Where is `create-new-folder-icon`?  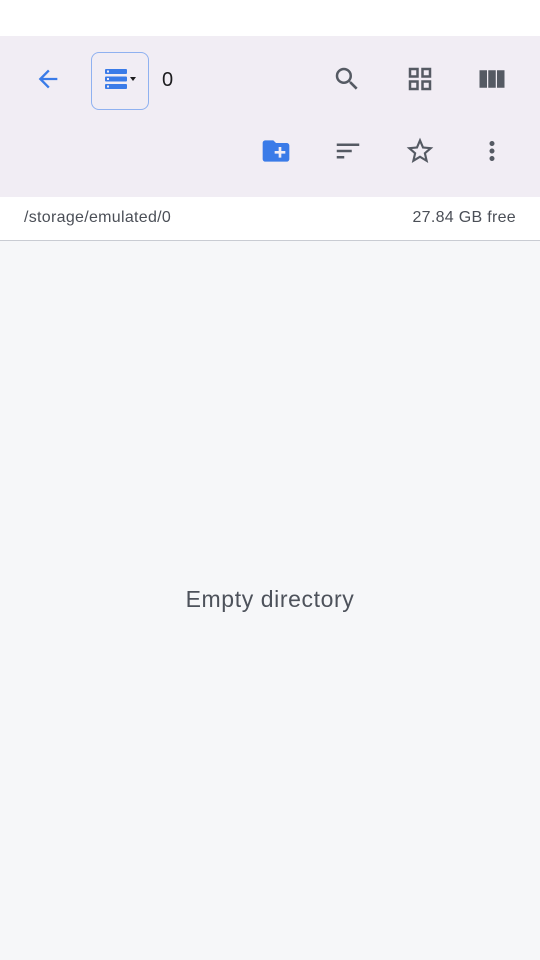 create-new-folder-icon is located at coordinates (276, 153).